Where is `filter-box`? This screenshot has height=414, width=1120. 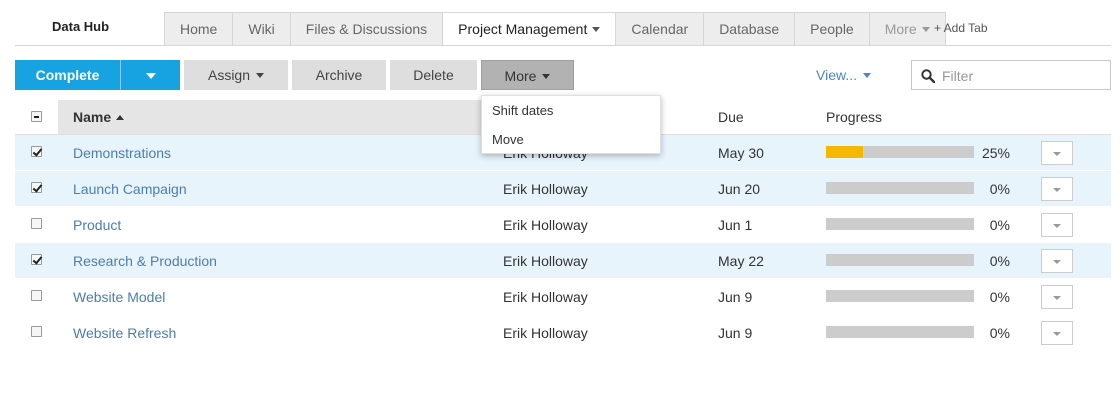
filter-box is located at coordinates (1011, 75).